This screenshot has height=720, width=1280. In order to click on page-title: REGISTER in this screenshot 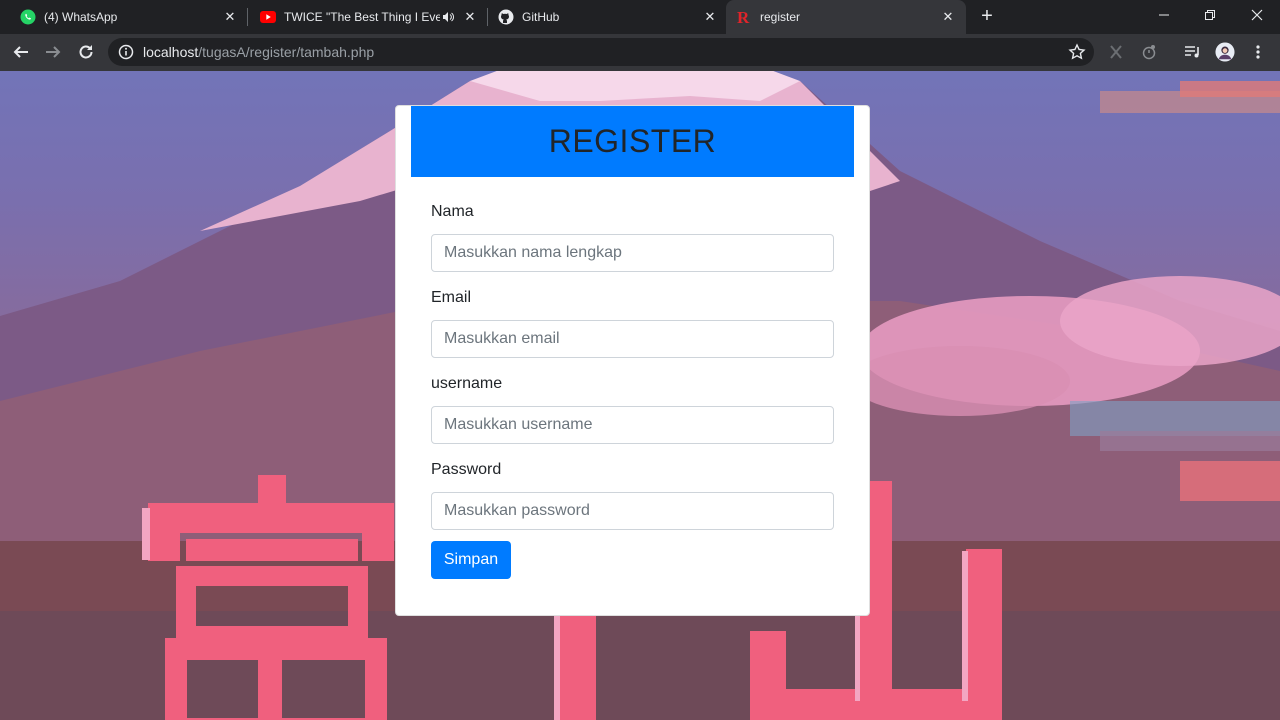, I will do `click(632, 141)`.